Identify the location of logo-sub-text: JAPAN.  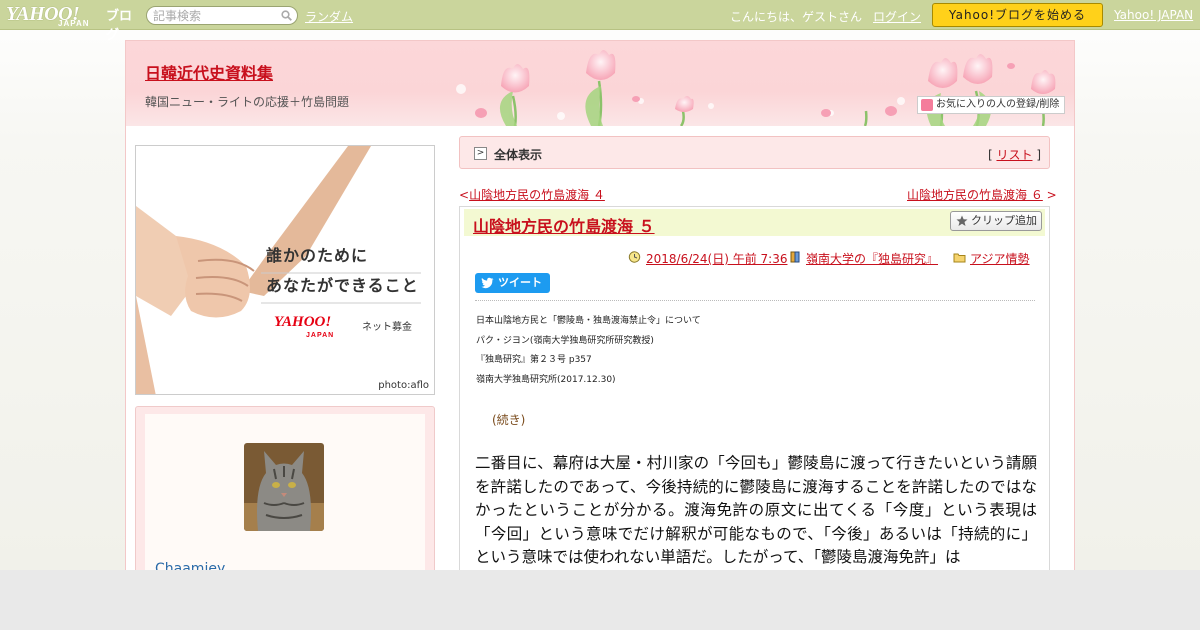
(74, 23).